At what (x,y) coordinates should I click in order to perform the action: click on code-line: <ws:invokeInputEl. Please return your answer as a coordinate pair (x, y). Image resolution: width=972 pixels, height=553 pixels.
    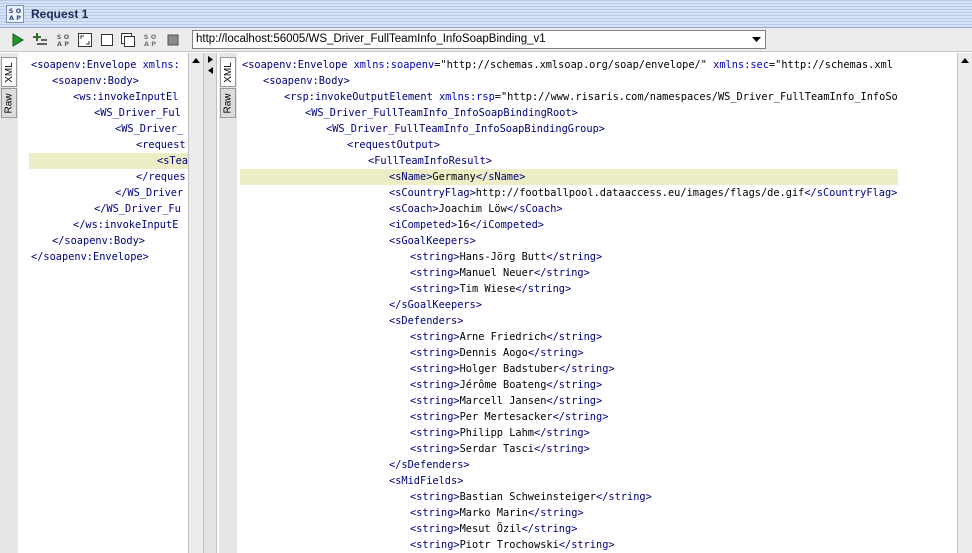
    Looking at the image, I should click on (108, 97).